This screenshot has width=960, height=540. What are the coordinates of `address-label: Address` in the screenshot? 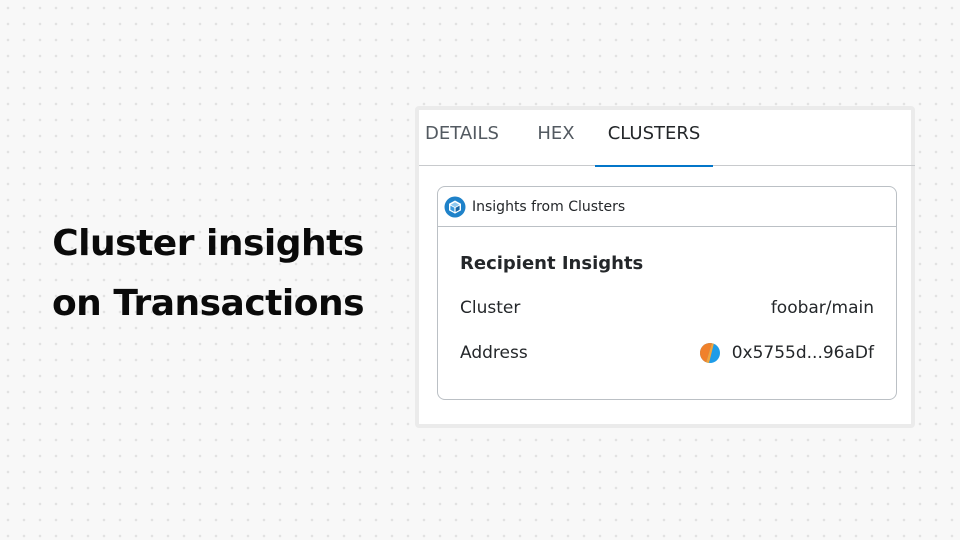 It's located at (494, 353).